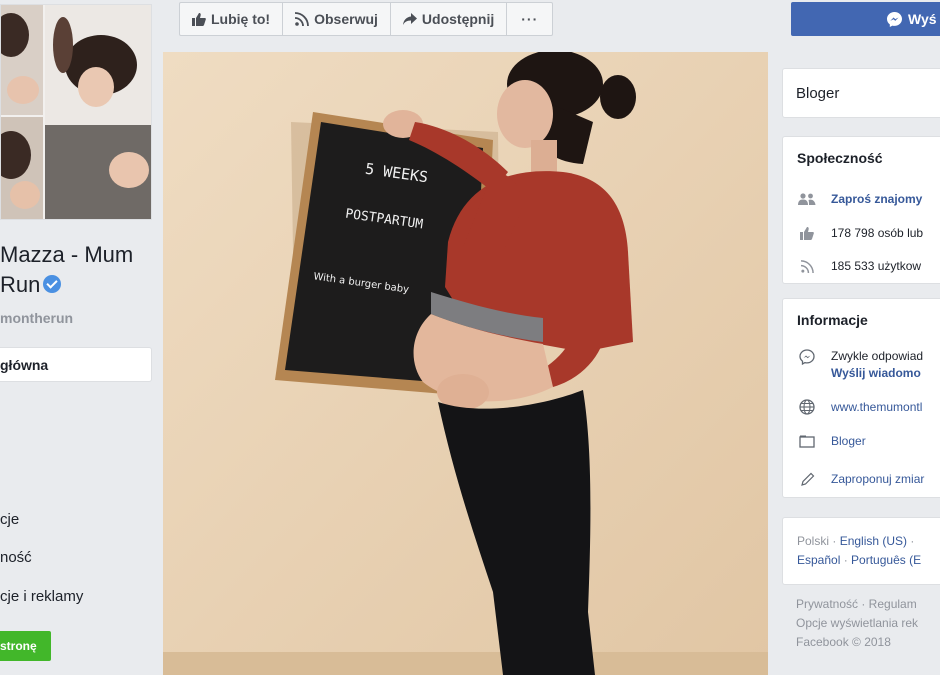 Image resolution: width=940 pixels, height=675 pixels. What do you see at coordinates (76, 112) in the screenshot?
I see `profile-picture` at bounding box center [76, 112].